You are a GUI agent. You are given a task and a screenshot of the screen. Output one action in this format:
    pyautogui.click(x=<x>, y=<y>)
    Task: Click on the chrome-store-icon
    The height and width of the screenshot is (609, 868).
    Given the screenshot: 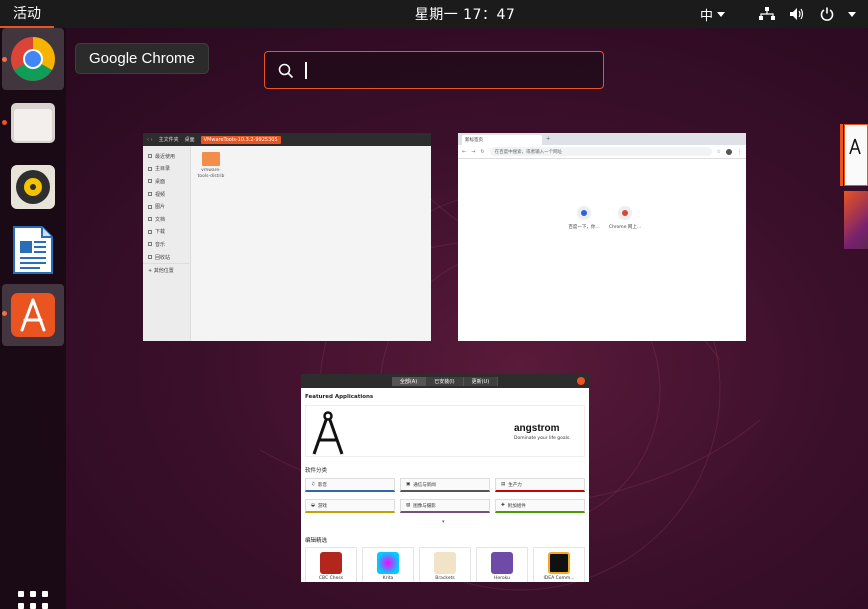 What is the action you would take?
    pyautogui.click(x=625, y=213)
    